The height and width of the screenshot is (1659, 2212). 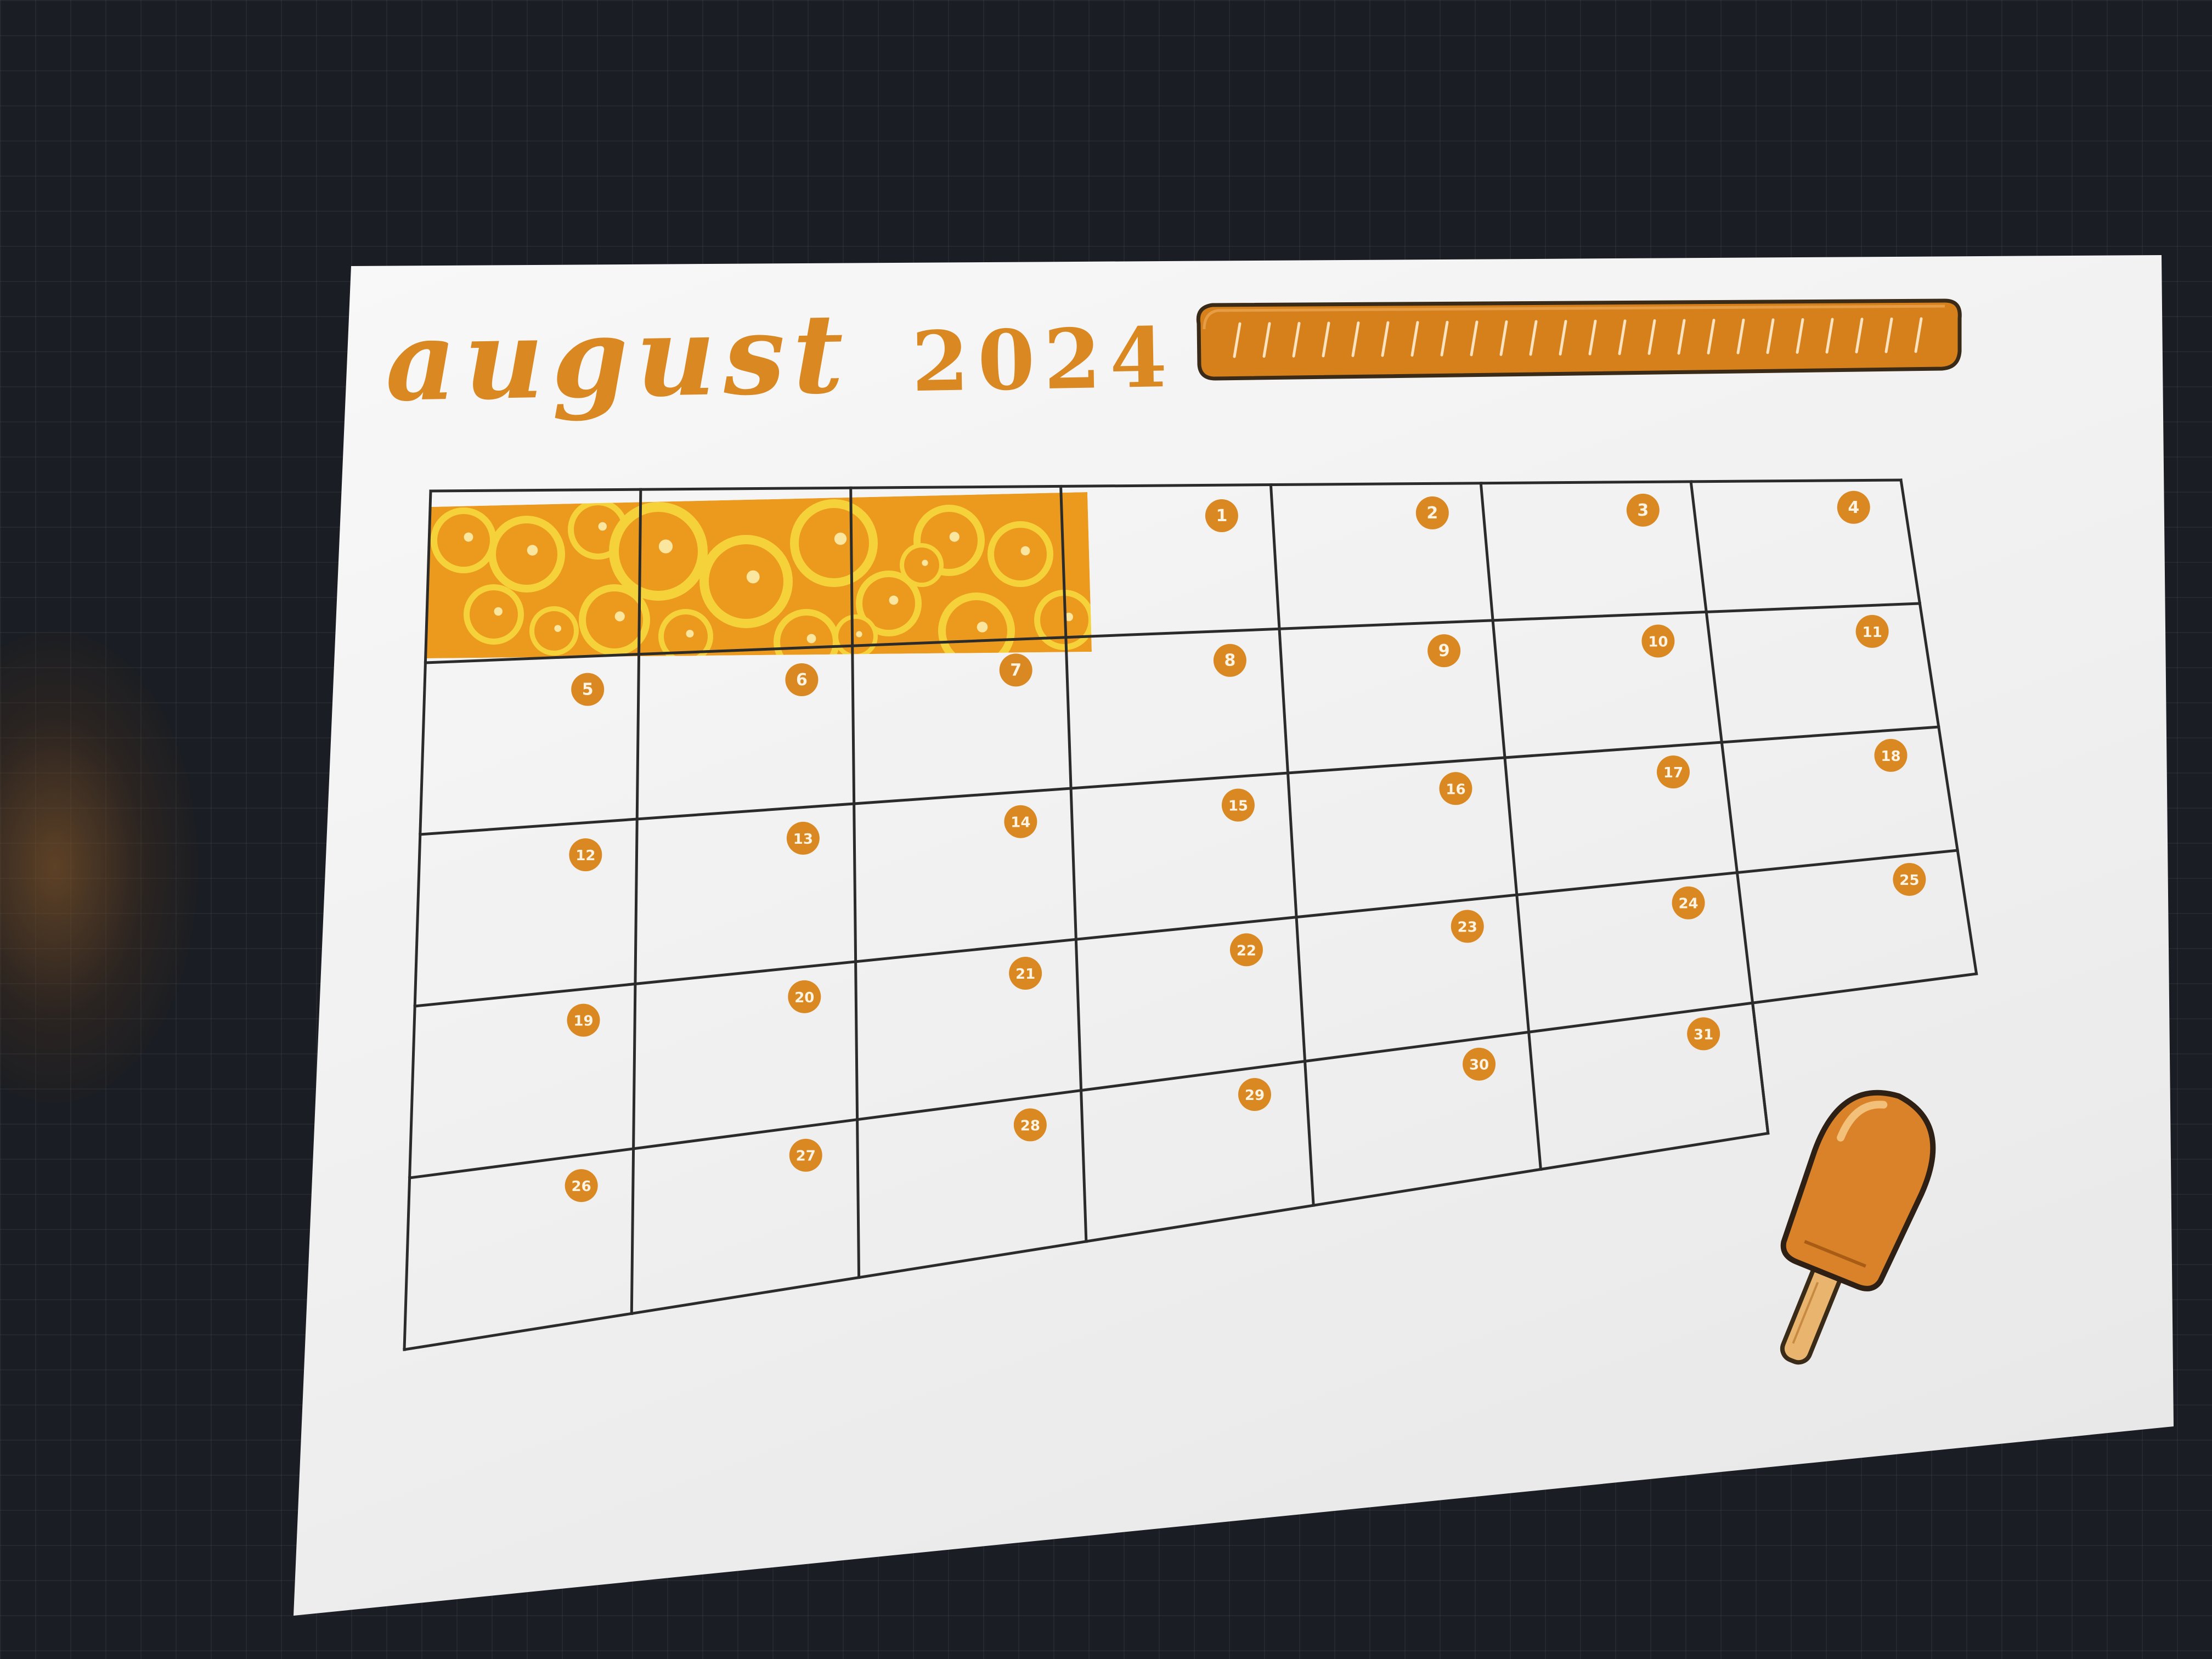 I want to click on date-badge: 29, so click(x=1255, y=1094).